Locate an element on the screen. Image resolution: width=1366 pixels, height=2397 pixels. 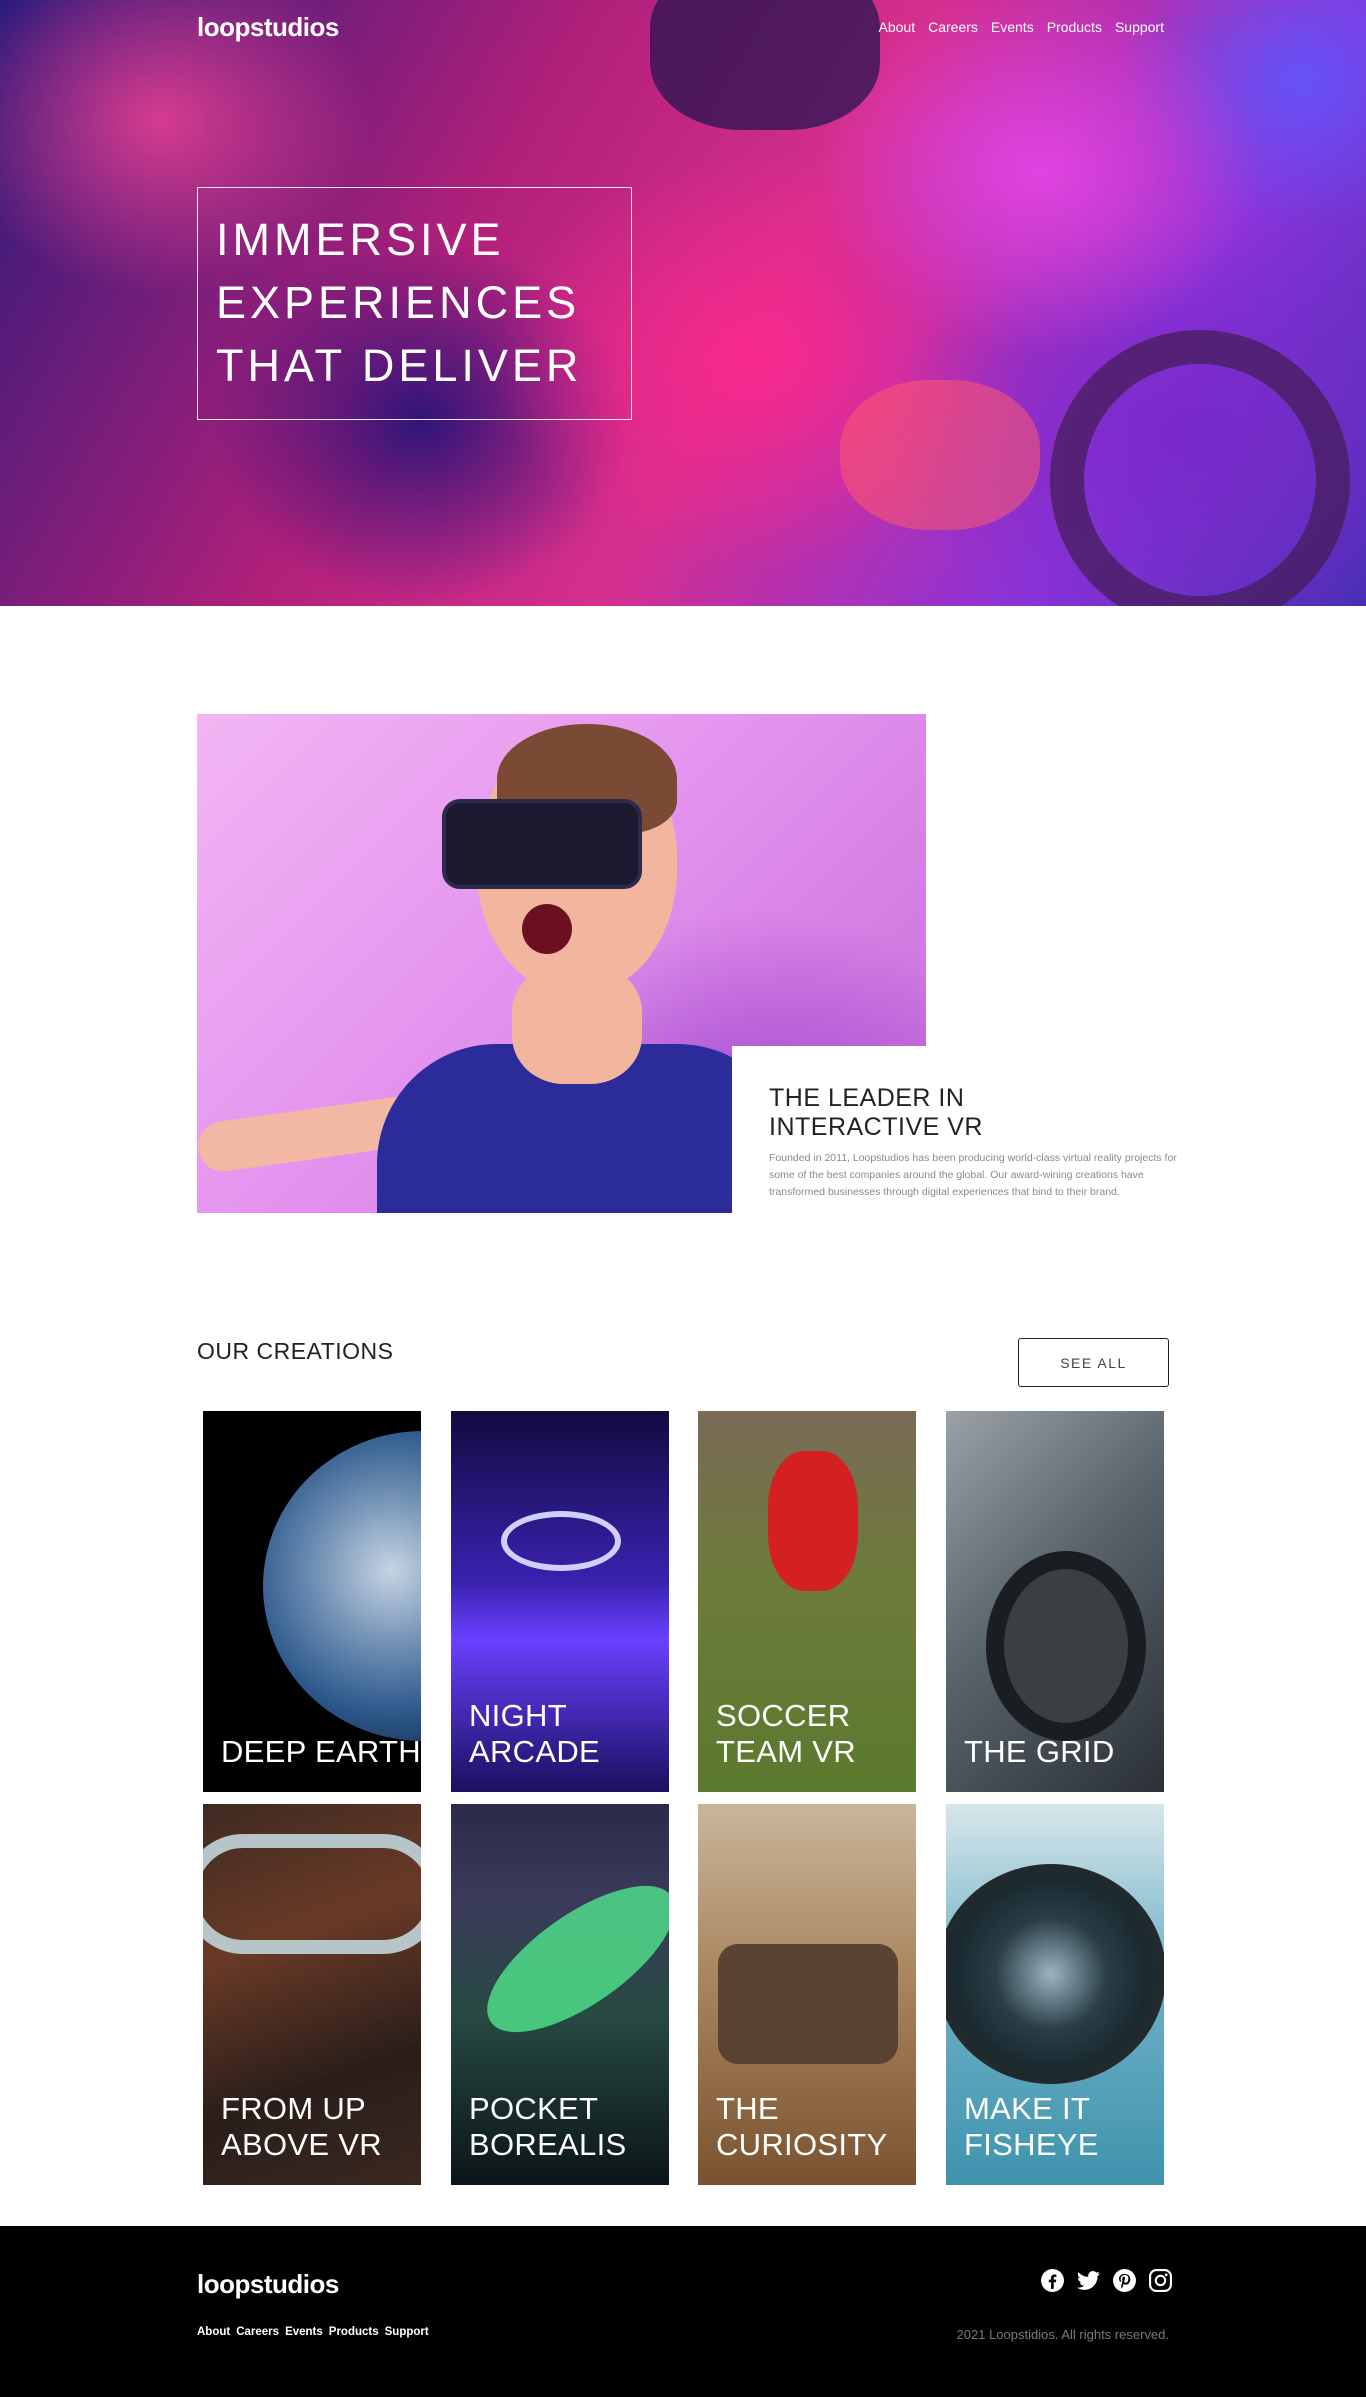
soccer-player-image is located at coordinates (813, 1521).